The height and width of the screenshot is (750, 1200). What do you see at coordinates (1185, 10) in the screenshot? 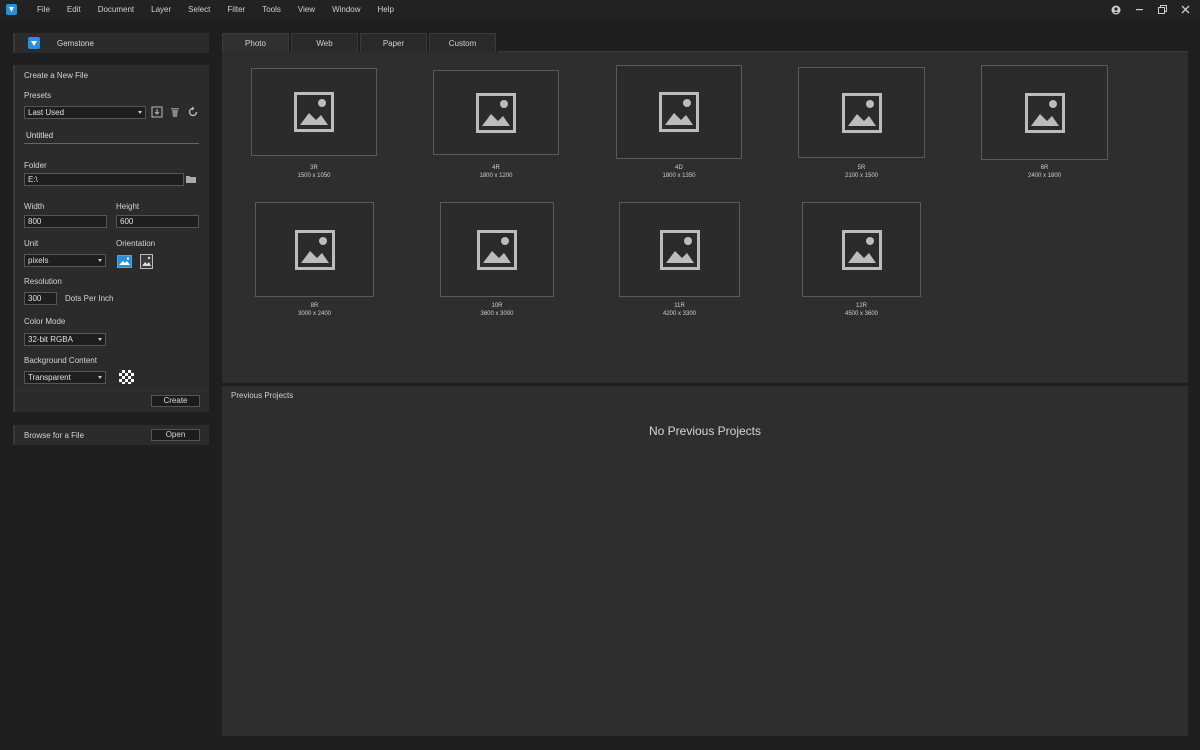
I see `close-icon` at bounding box center [1185, 10].